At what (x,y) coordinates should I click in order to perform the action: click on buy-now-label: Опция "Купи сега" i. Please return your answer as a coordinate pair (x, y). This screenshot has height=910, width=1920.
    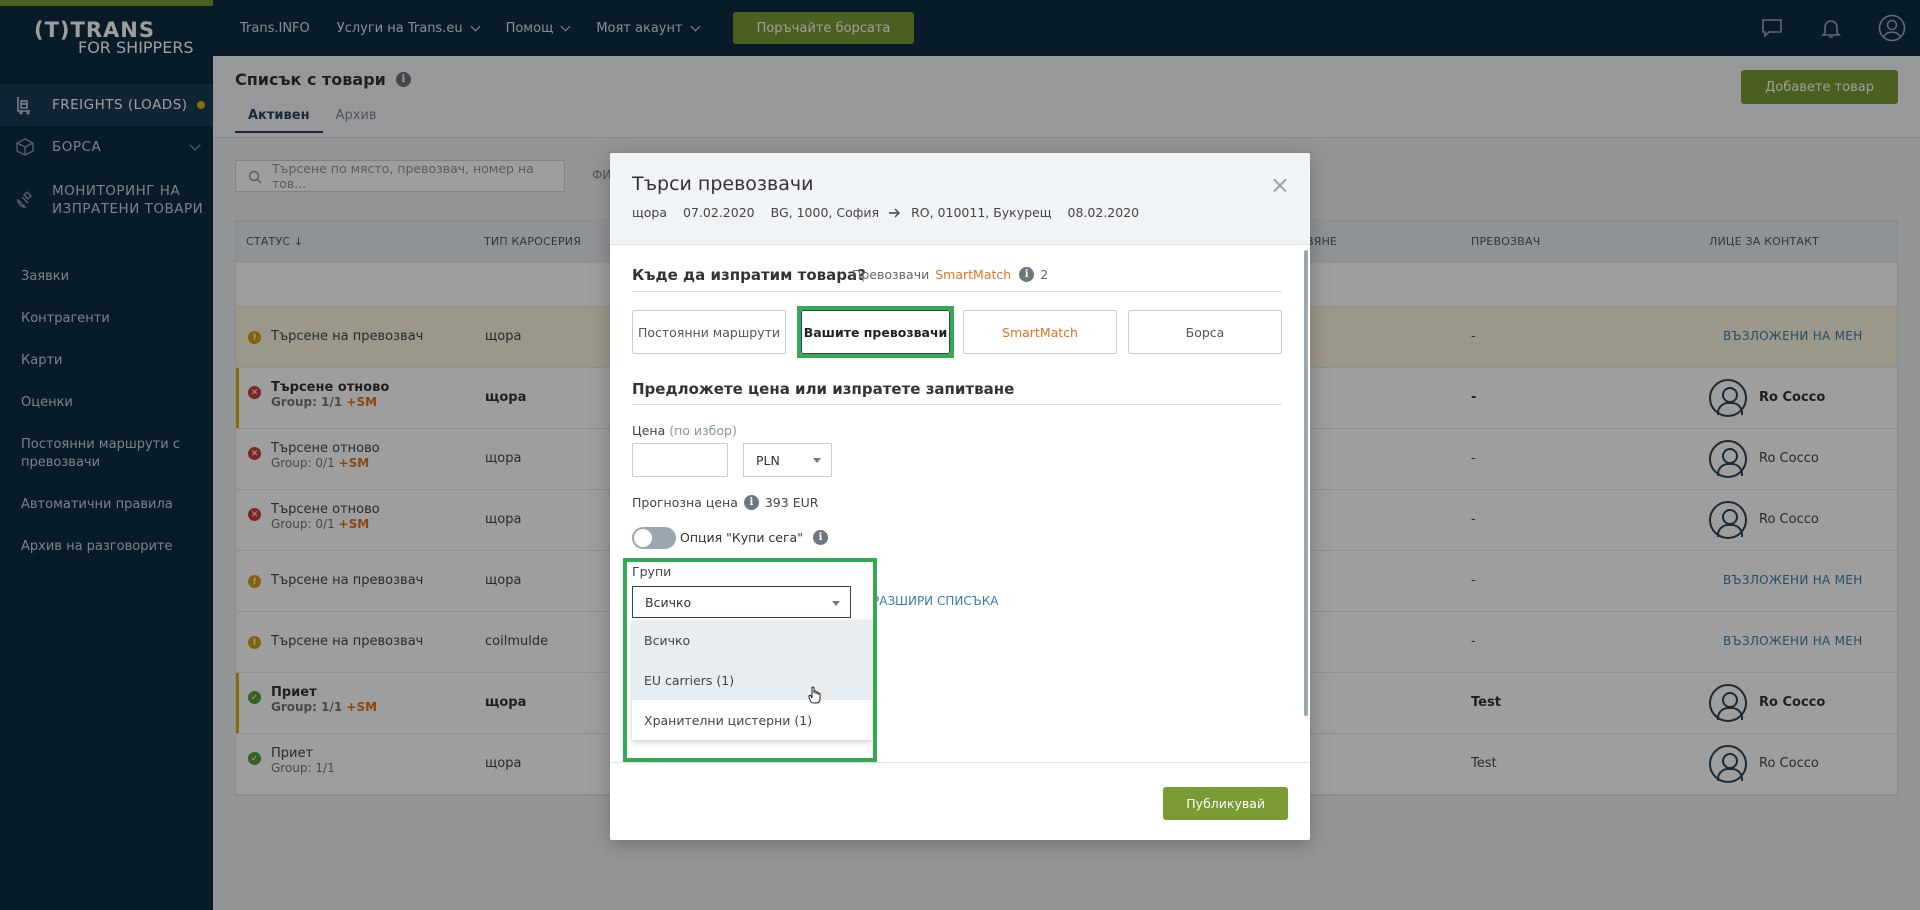
    Looking at the image, I should click on (754, 537).